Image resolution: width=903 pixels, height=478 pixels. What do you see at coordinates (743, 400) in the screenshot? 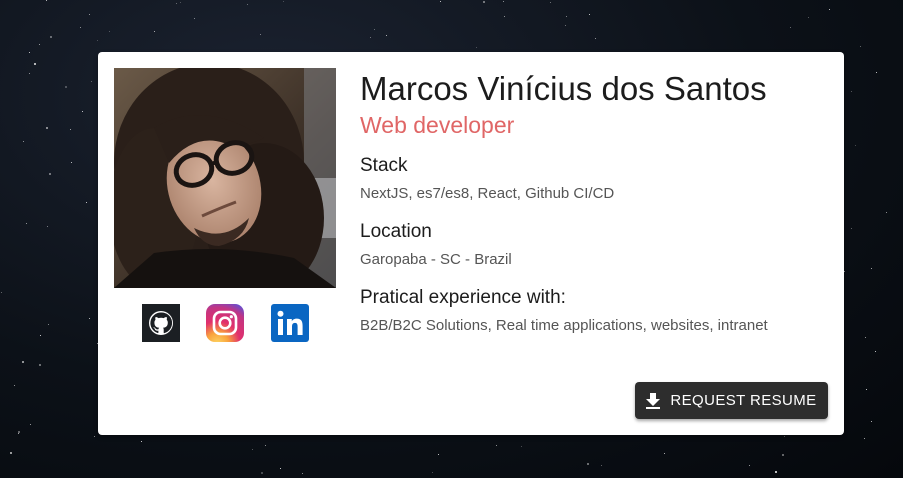
I see `request-resume-label: Request resume` at bounding box center [743, 400].